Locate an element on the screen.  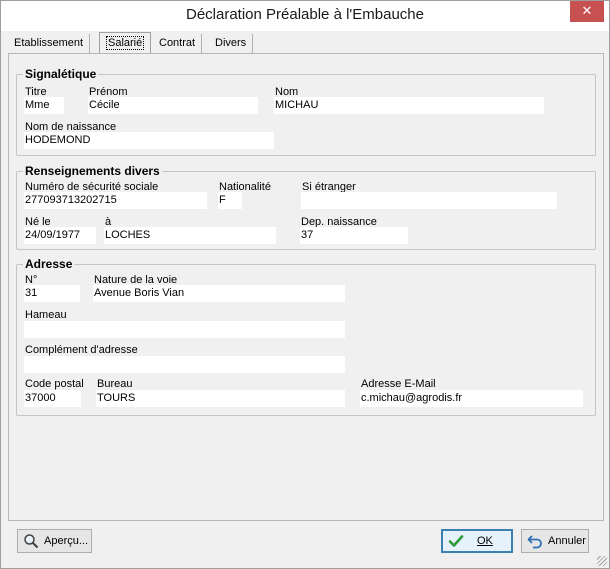
bureau-label: Bureau is located at coordinates (115, 384).